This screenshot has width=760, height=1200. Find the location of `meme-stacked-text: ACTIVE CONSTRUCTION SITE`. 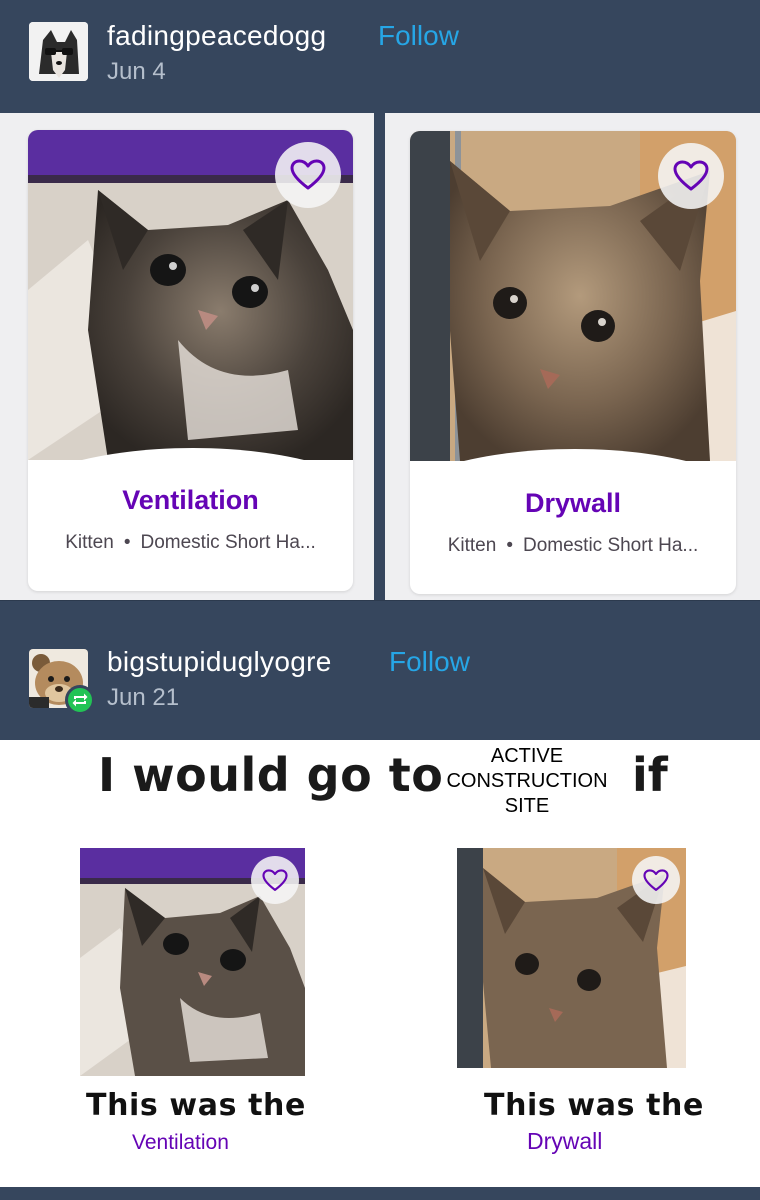

meme-stacked-text: ACTIVE CONSTRUCTION SITE is located at coordinates (527, 781).